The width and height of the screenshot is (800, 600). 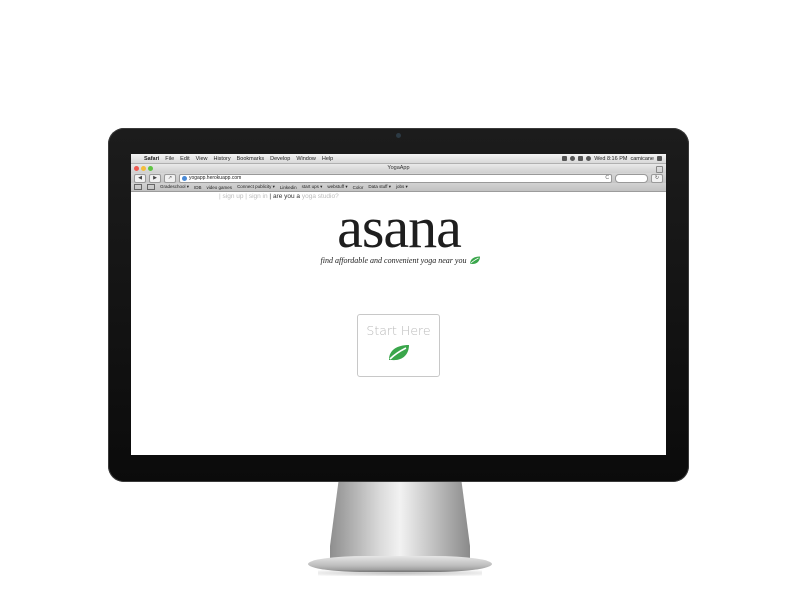 What do you see at coordinates (251, 159) in the screenshot?
I see `menu-bookmarks: Bookmarks` at bounding box center [251, 159].